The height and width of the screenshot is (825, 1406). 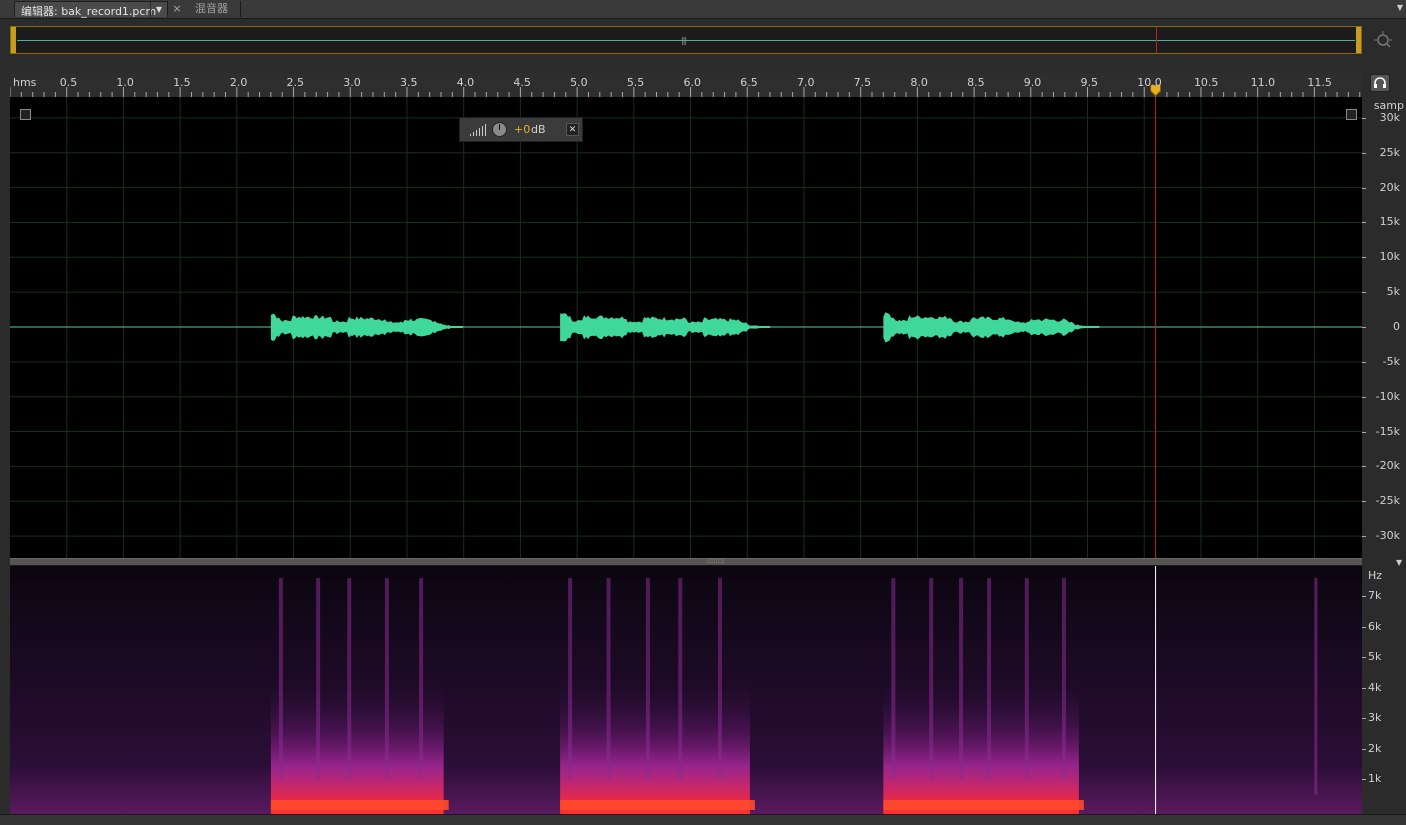 What do you see at coordinates (1387, 501) in the screenshot?
I see `amplitude-label: -25k` at bounding box center [1387, 501].